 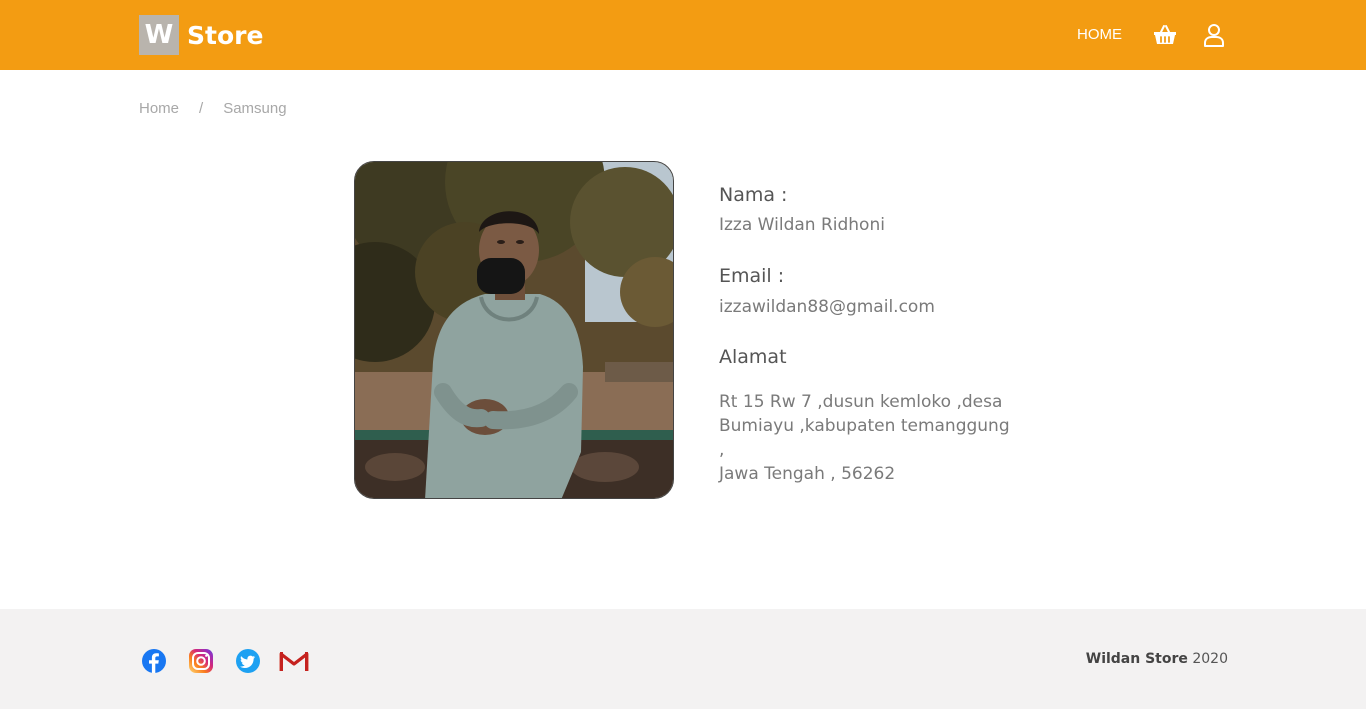 I want to click on basket-icon, so click(x=1165, y=35).